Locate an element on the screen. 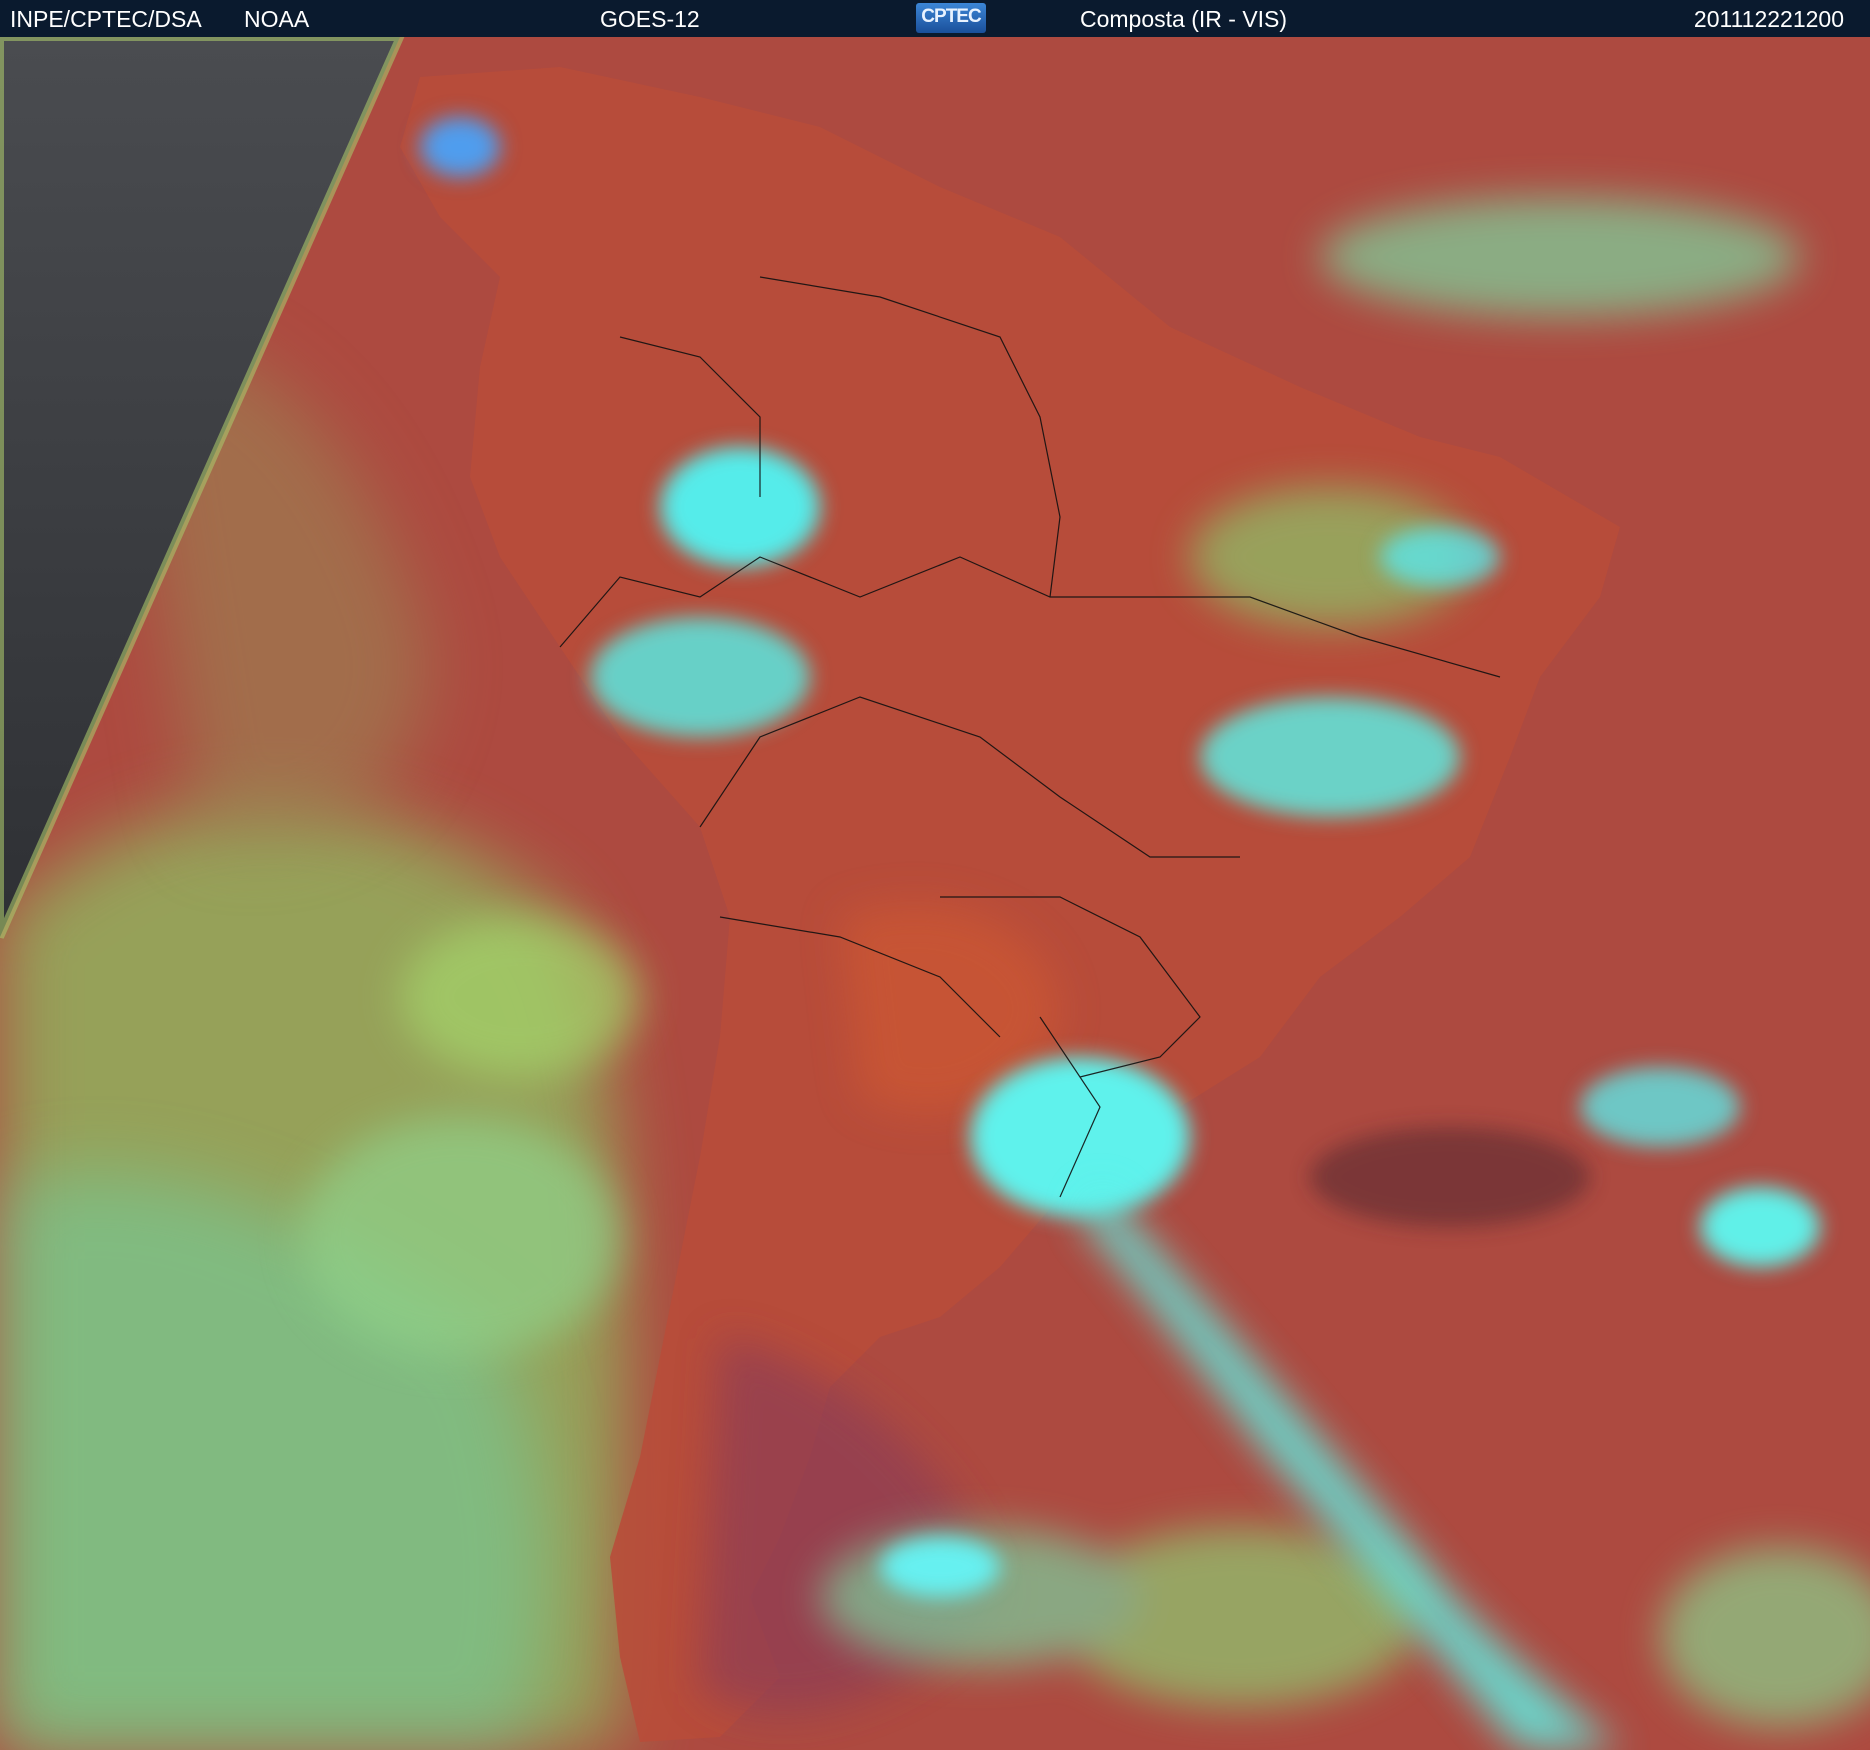 This screenshot has width=1870, height=1750. satellite-label: GOES-12 is located at coordinates (650, 19).